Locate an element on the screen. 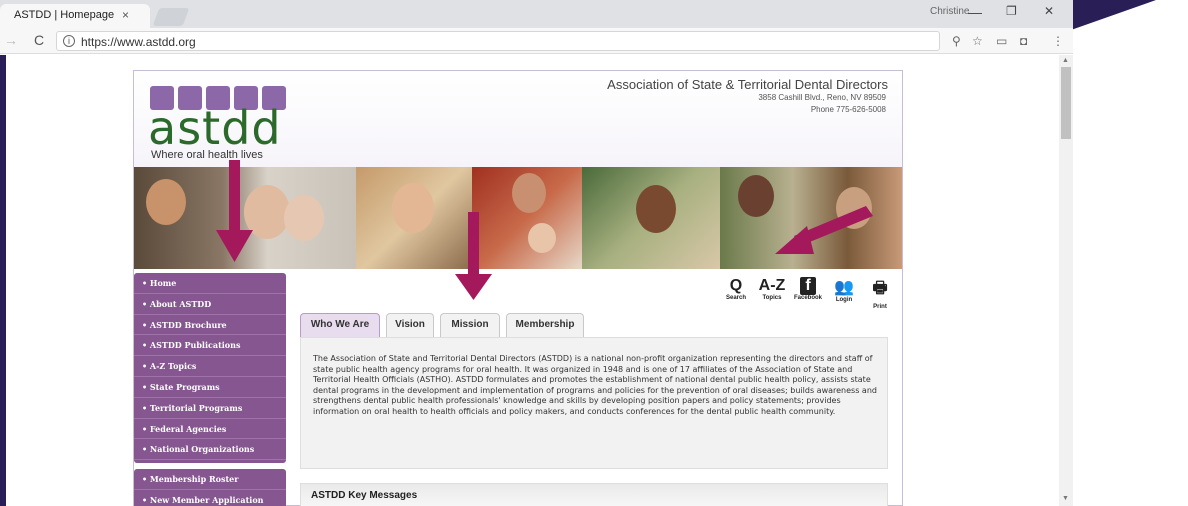 The width and height of the screenshot is (1188, 506). nav-item-new-member-application: • New Member Application is located at coordinates (210, 498).